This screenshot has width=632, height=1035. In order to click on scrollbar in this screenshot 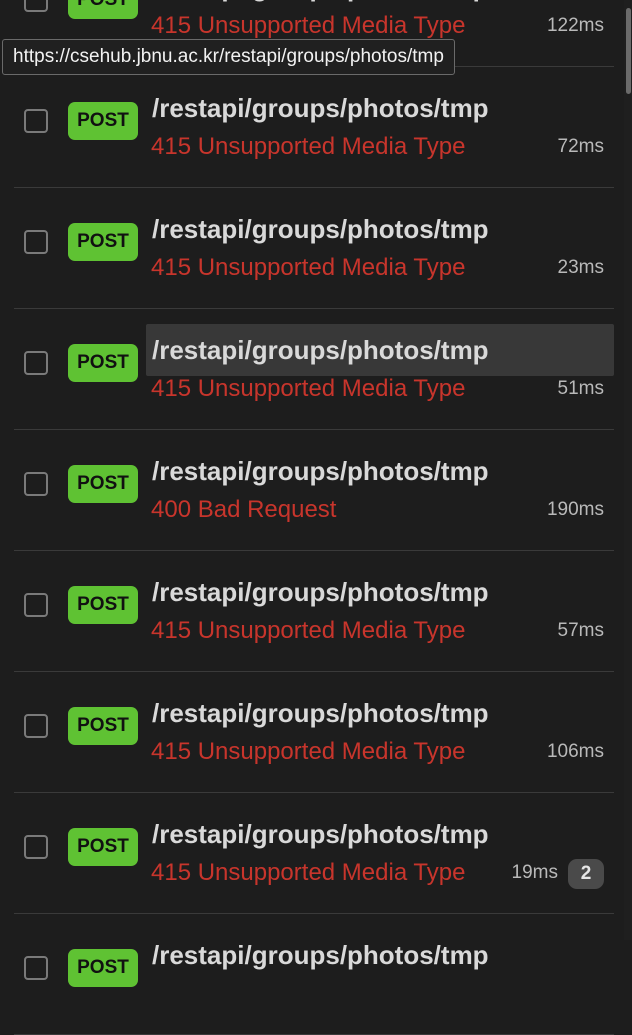, I will do `click(628, 470)`.